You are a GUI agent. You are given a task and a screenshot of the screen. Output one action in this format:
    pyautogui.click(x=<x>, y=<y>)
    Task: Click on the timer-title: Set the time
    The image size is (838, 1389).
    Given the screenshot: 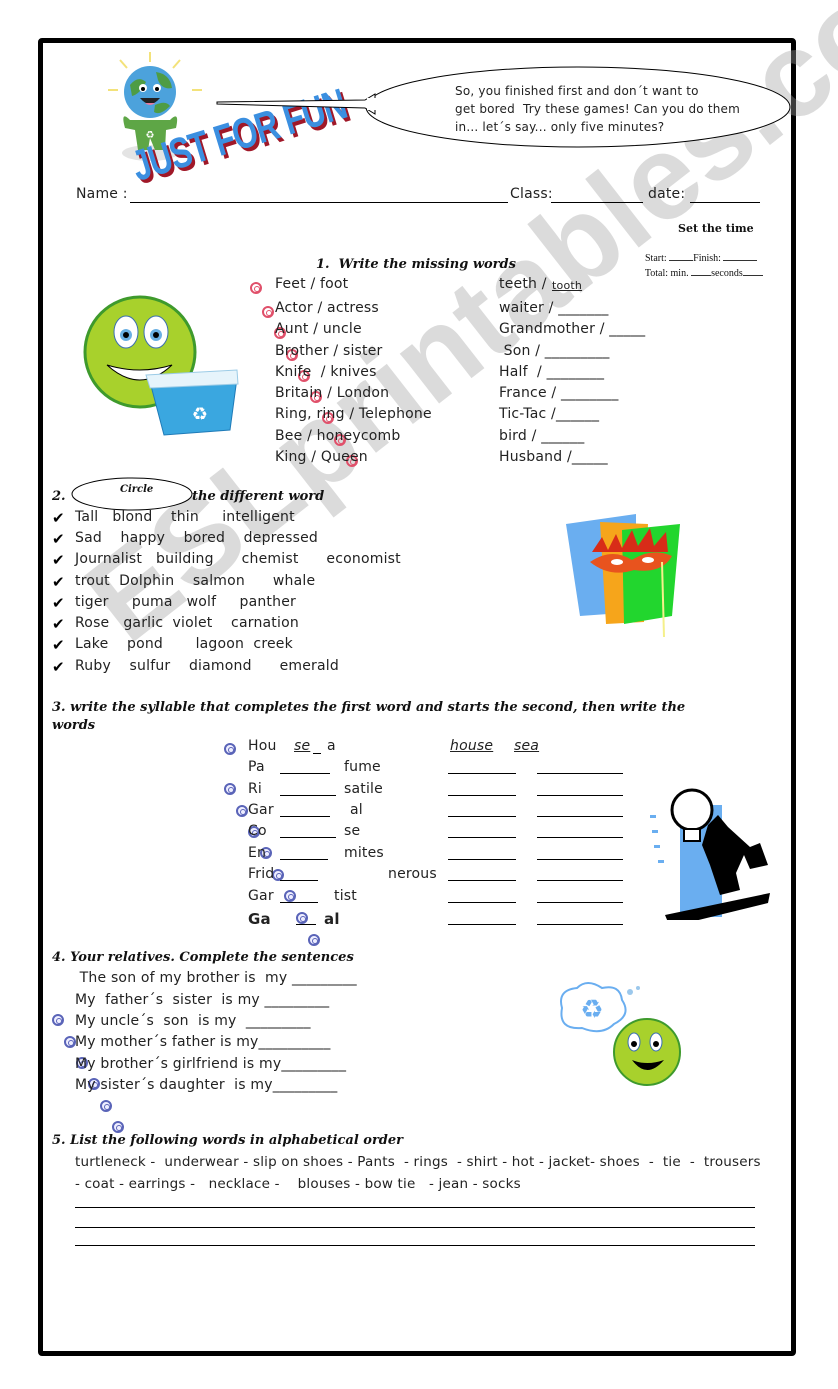 What is the action you would take?
    pyautogui.click(x=716, y=228)
    